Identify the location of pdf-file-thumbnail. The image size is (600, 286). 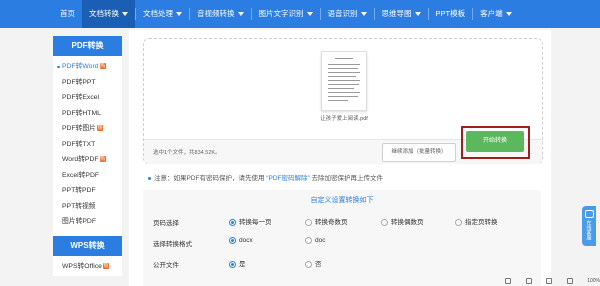
(344, 81).